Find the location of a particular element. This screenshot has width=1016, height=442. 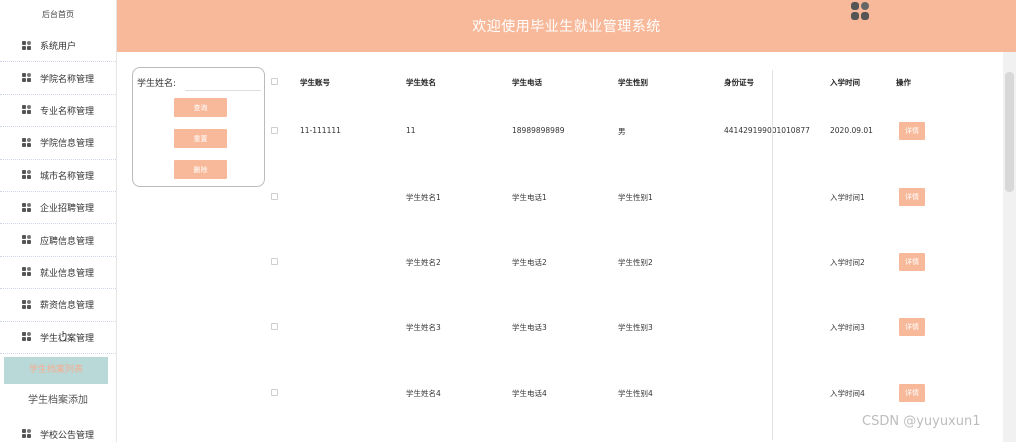

sidebar-item-label: 应聘信息管理 is located at coordinates (67, 241).